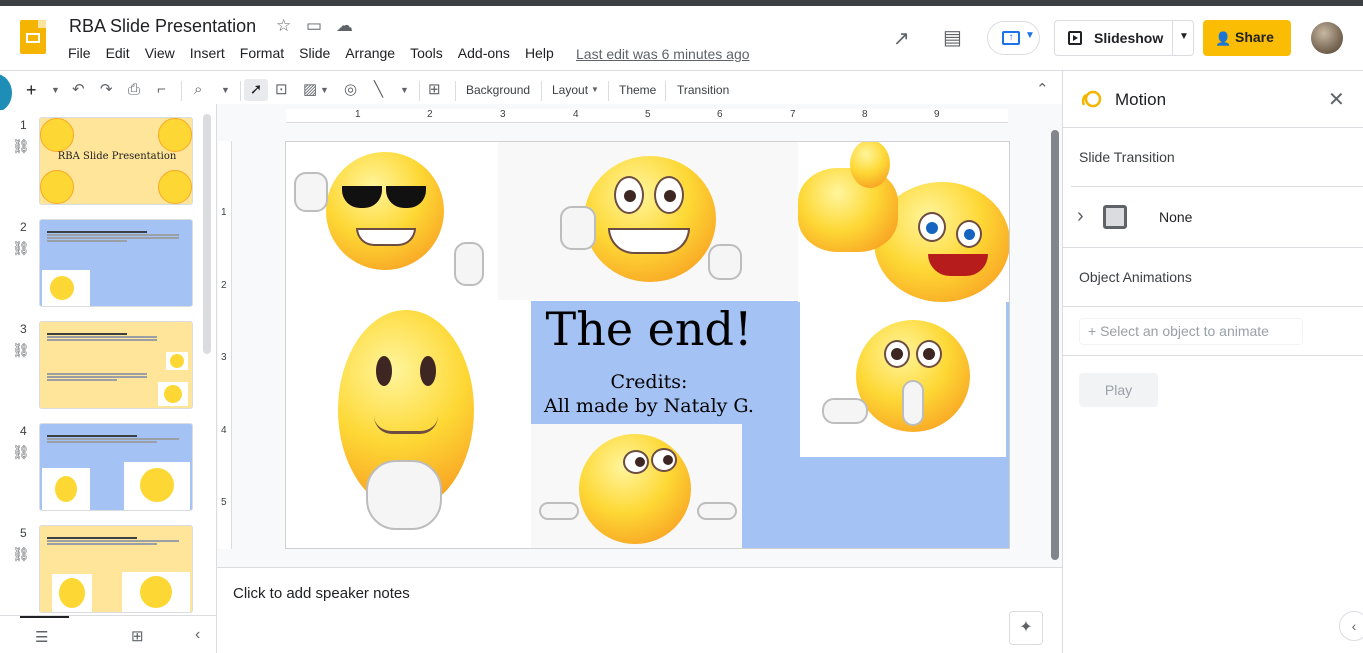  I want to click on redo-icon: ↷, so click(106, 90).